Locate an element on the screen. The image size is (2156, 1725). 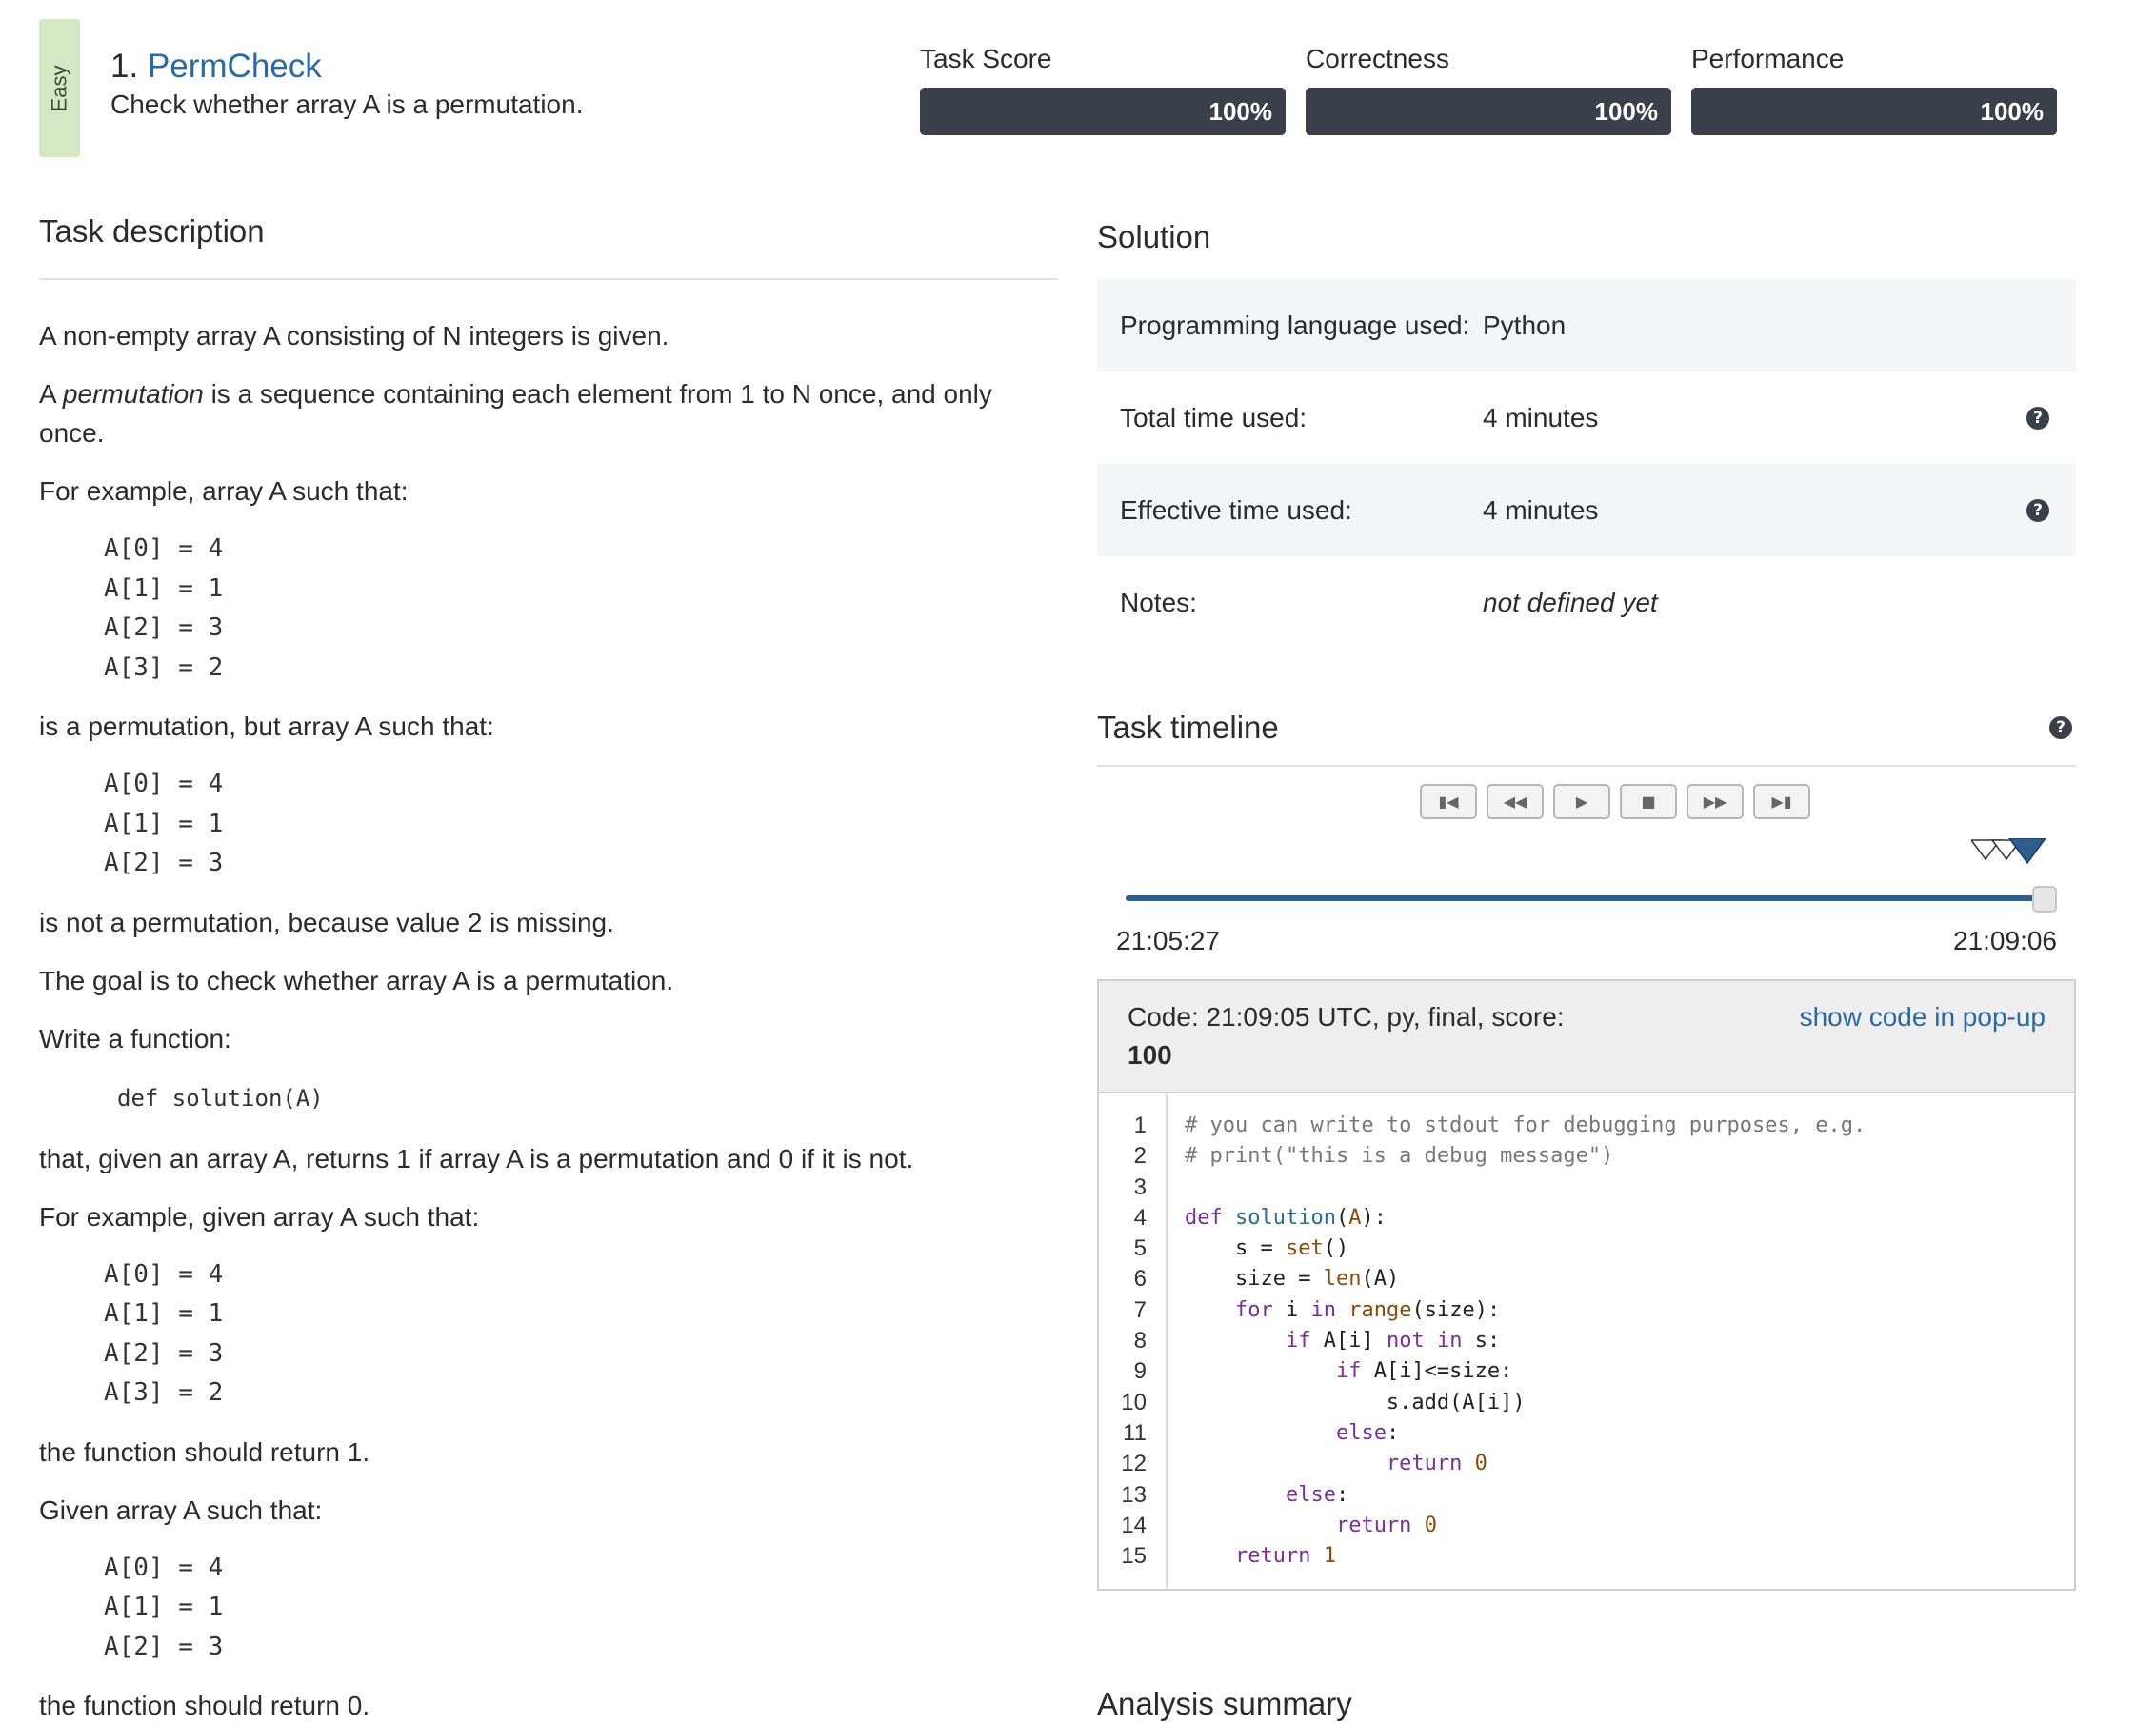
info-value: Python is located at coordinates (1525, 325).